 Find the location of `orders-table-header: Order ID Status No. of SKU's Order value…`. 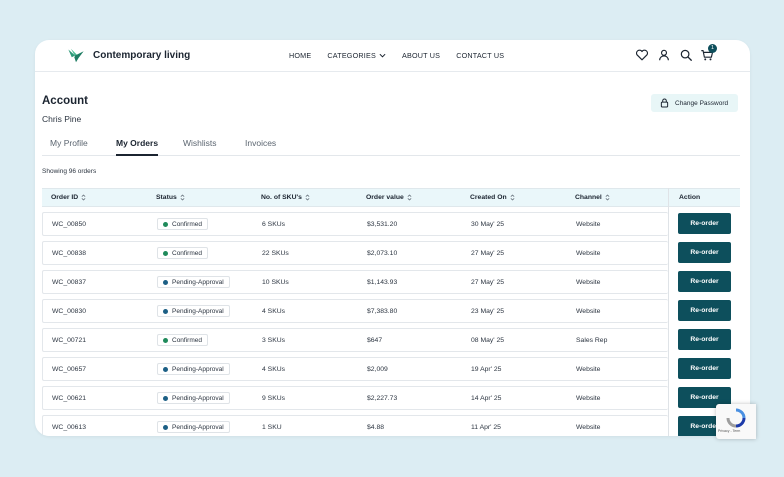

orders-table-header: Order ID Status No. of SKU's Order value… is located at coordinates (391, 197).